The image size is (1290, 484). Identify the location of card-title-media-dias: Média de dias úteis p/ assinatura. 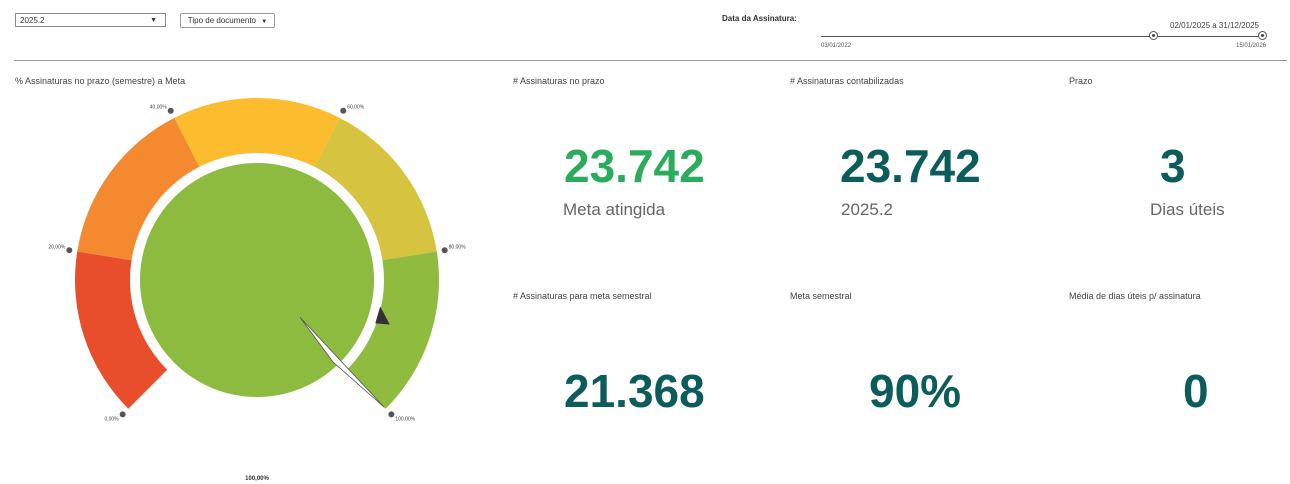
(1135, 296).